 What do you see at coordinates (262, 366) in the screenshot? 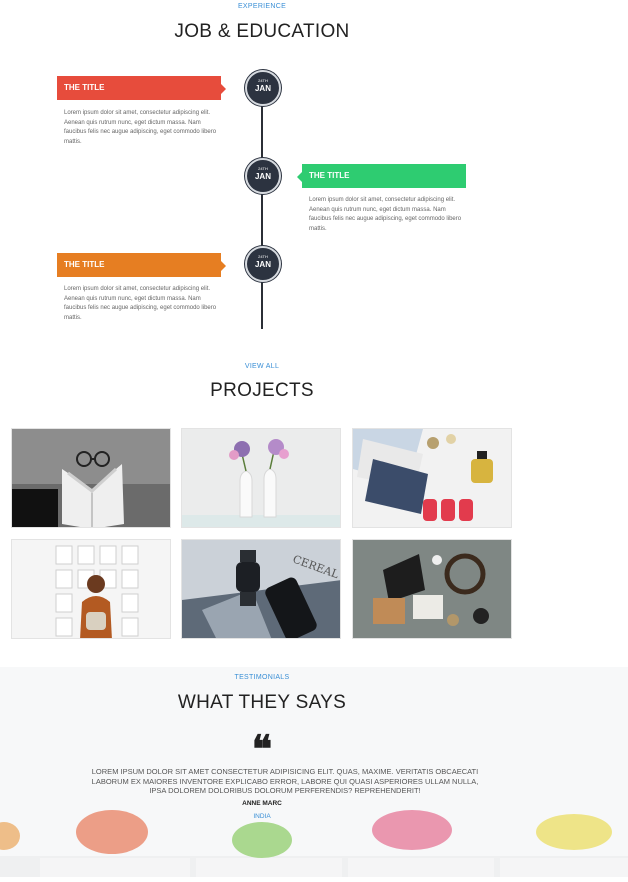
I see `projects-eyebrow: VIEW ALL` at bounding box center [262, 366].